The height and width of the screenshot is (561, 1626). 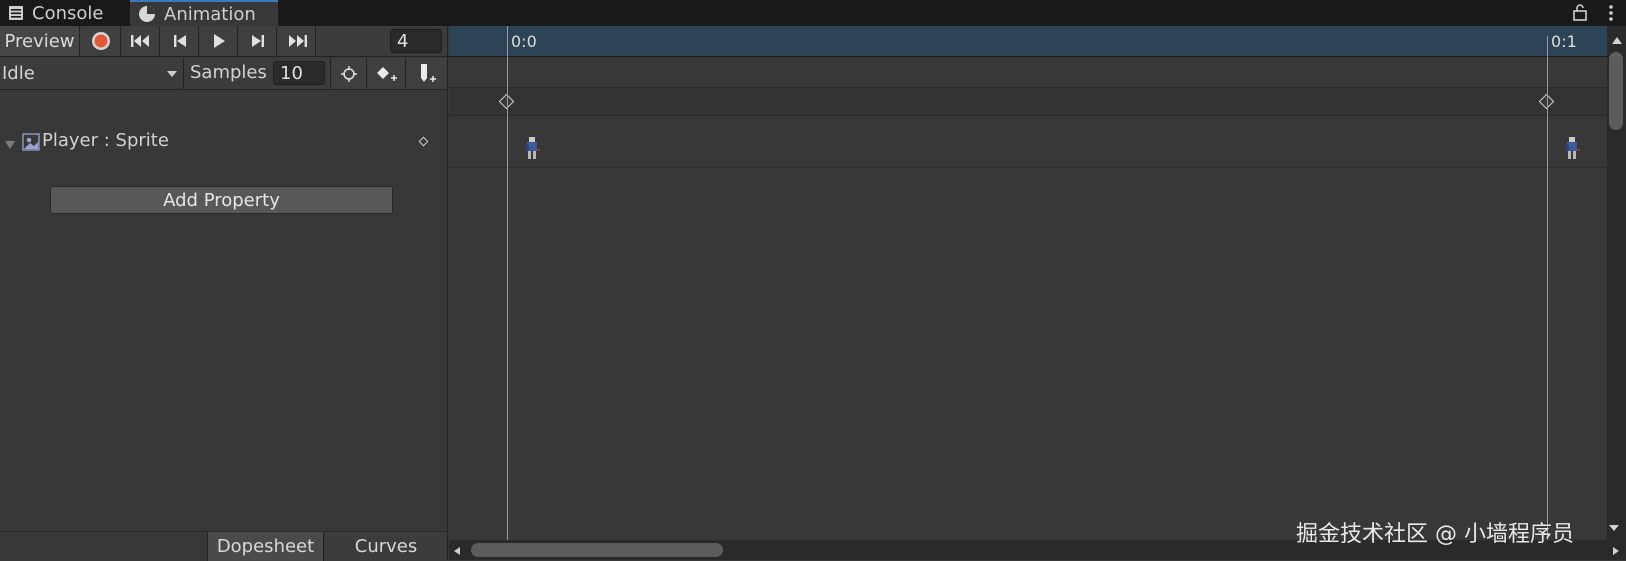 What do you see at coordinates (457, 551) in the screenshot?
I see `scroll-left-icon` at bounding box center [457, 551].